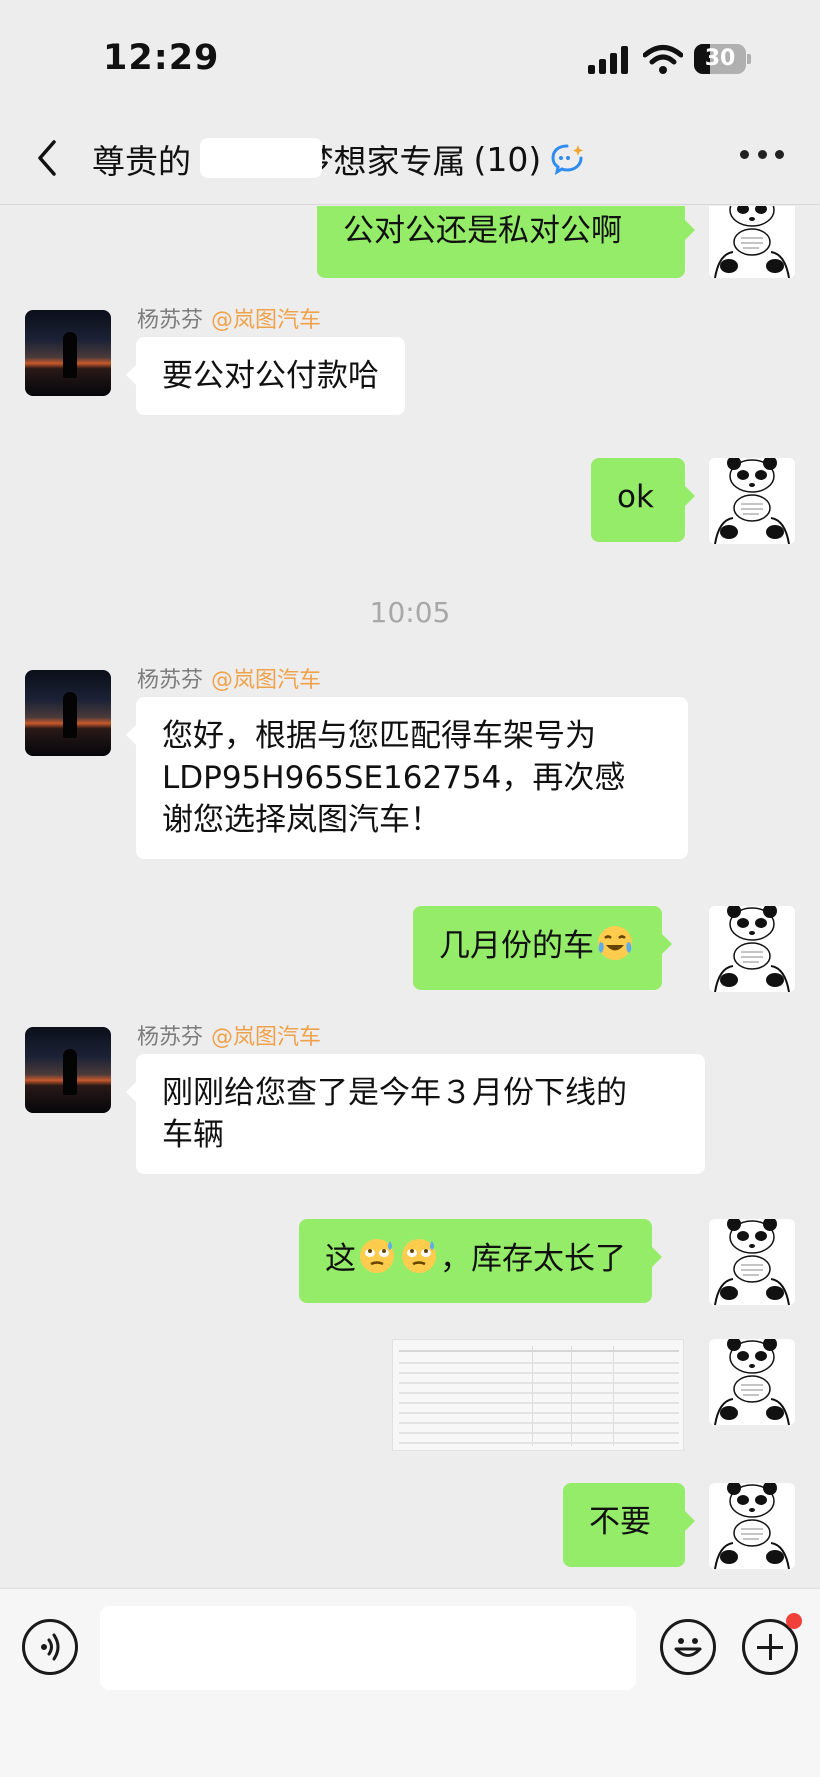 The height and width of the screenshot is (1777, 820). I want to click on outgoing-message: 这 ，库存太长了, so click(480, 1261).